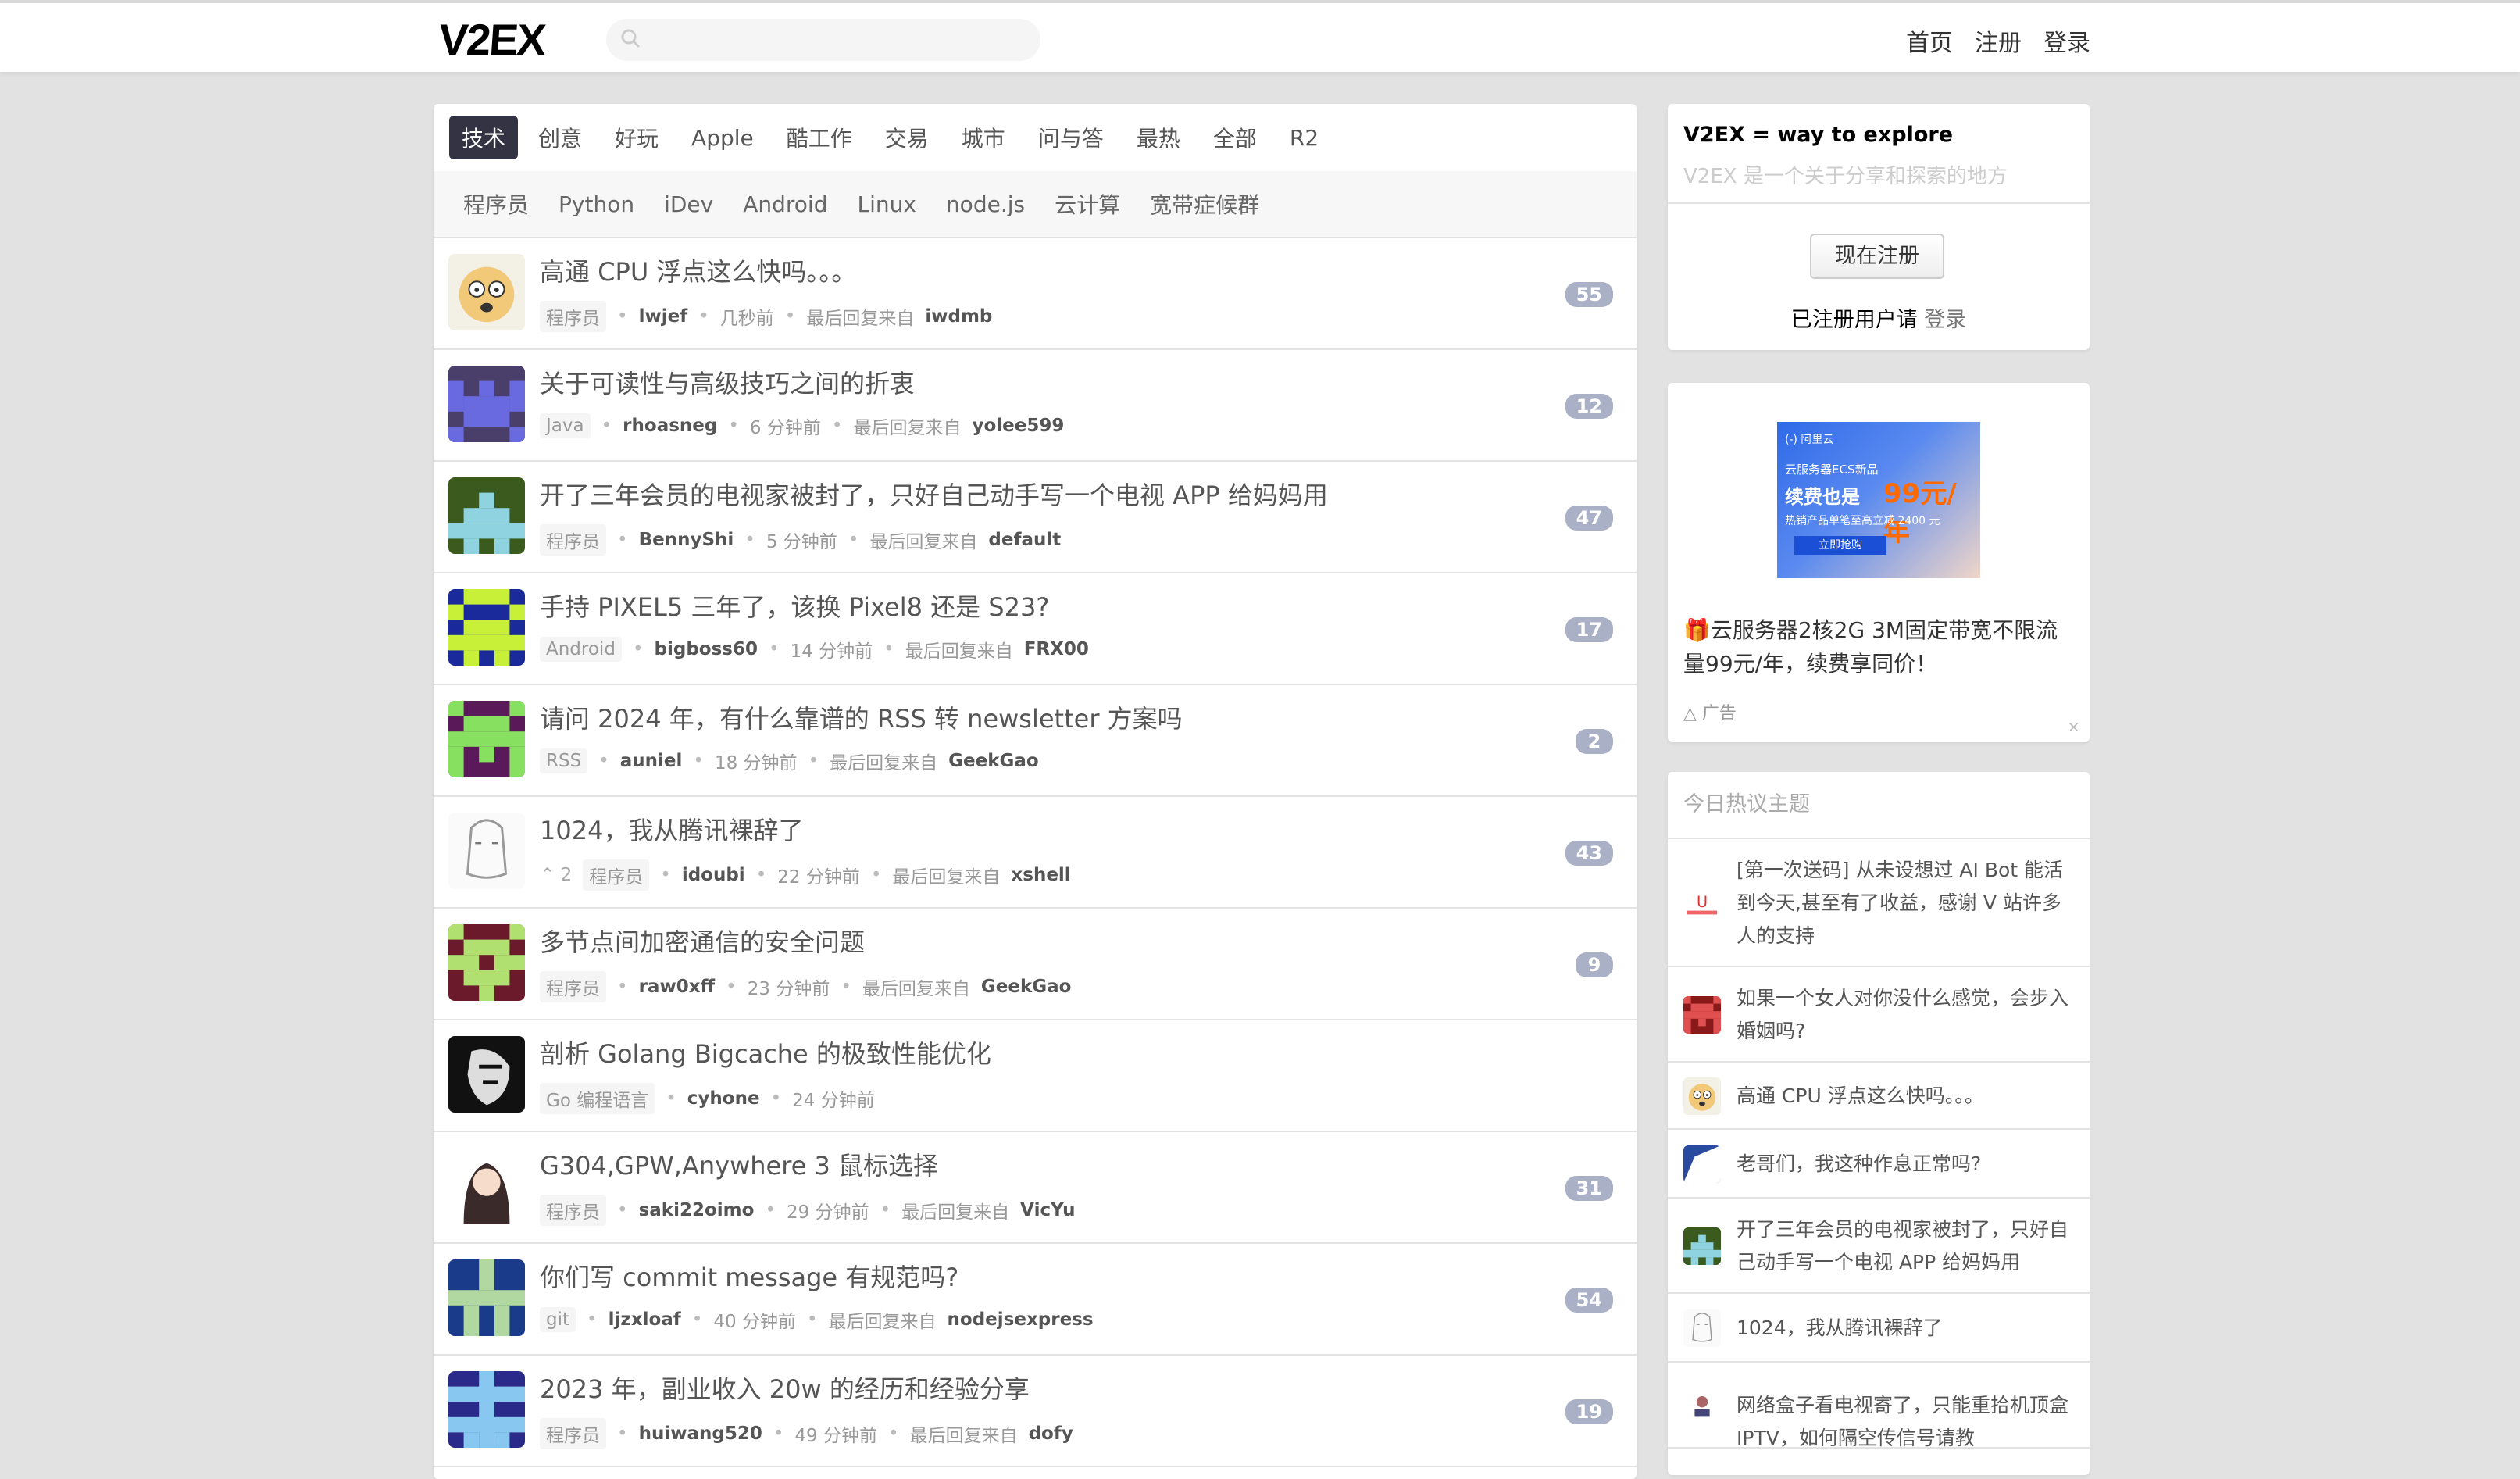 The height and width of the screenshot is (1479, 2520). What do you see at coordinates (1908, 1164) in the screenshot?
I see `hot-topic-title: 老哥们，我这种作息正常吗?` at bounding box center [1908, 1164].